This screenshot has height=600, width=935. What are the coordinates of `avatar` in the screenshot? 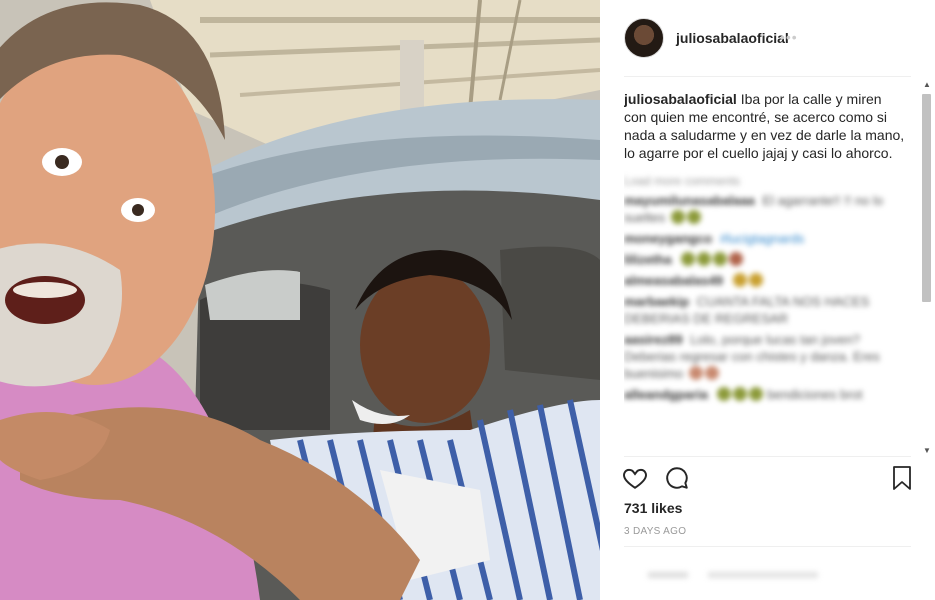 It's located at (644, 38).